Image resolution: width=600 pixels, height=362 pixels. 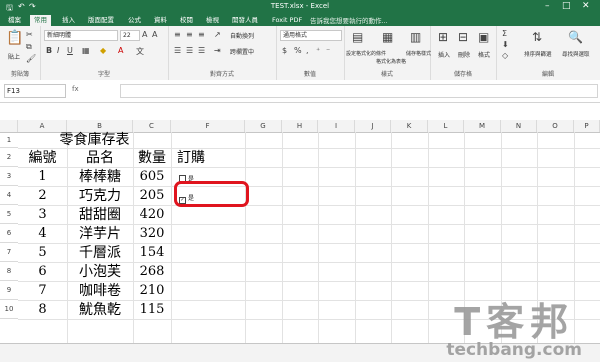 I want to click on cell-qty: 205, so click(x=152, y=196).